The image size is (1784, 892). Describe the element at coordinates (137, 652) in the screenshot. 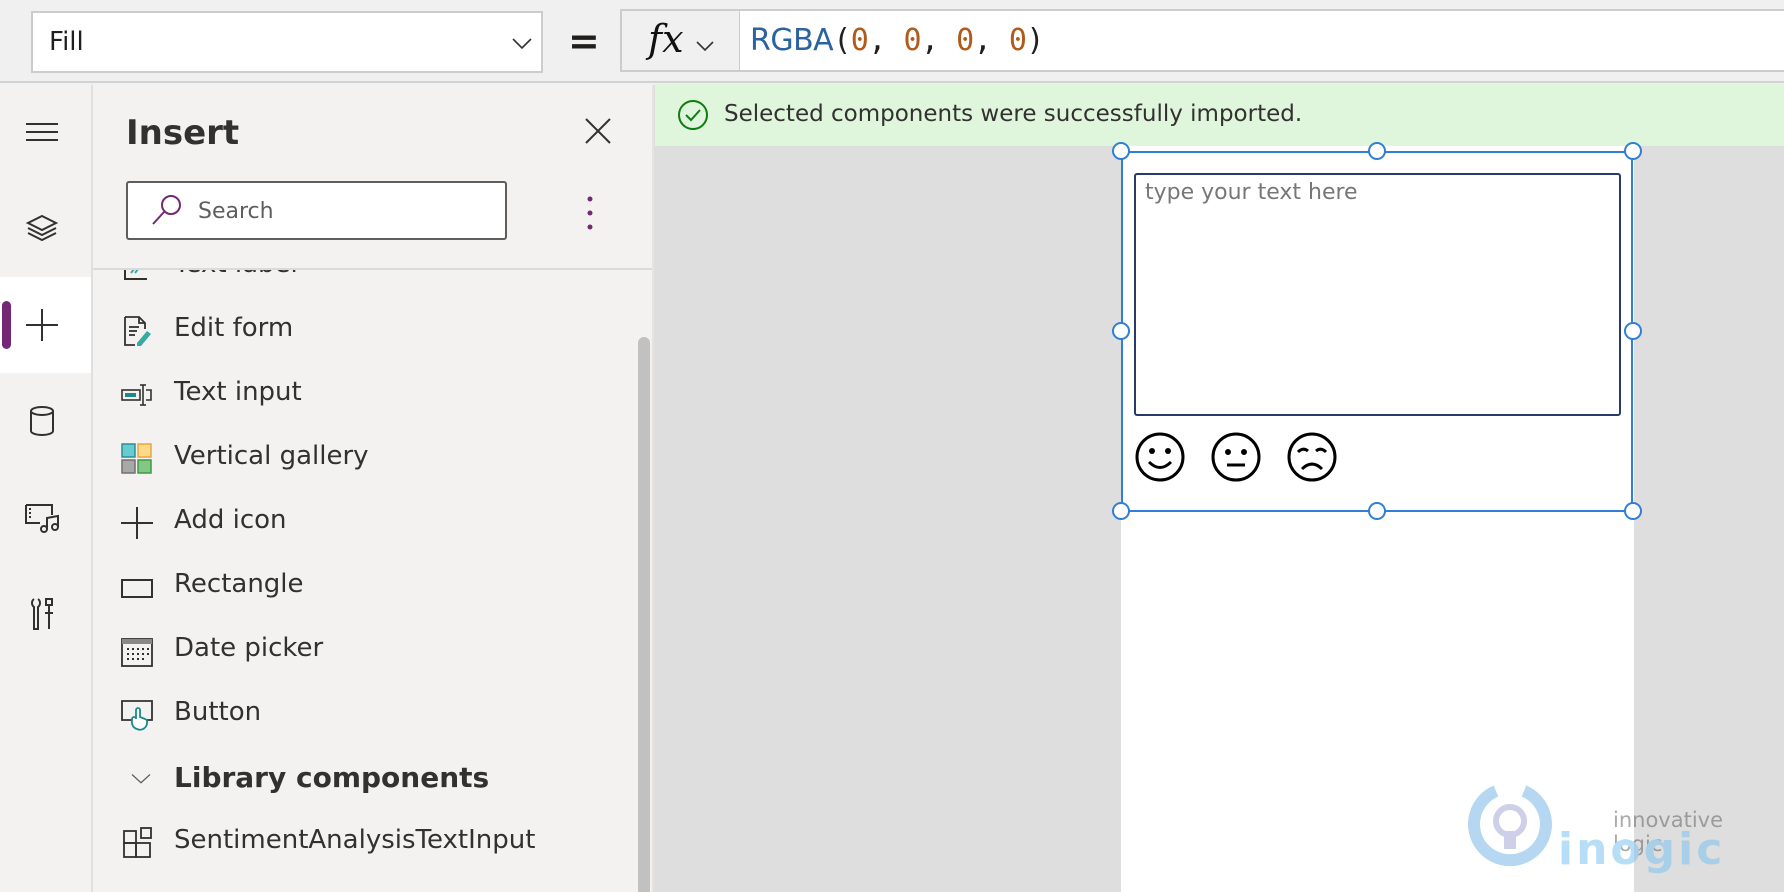

I see `date-picker-icon` at that location.